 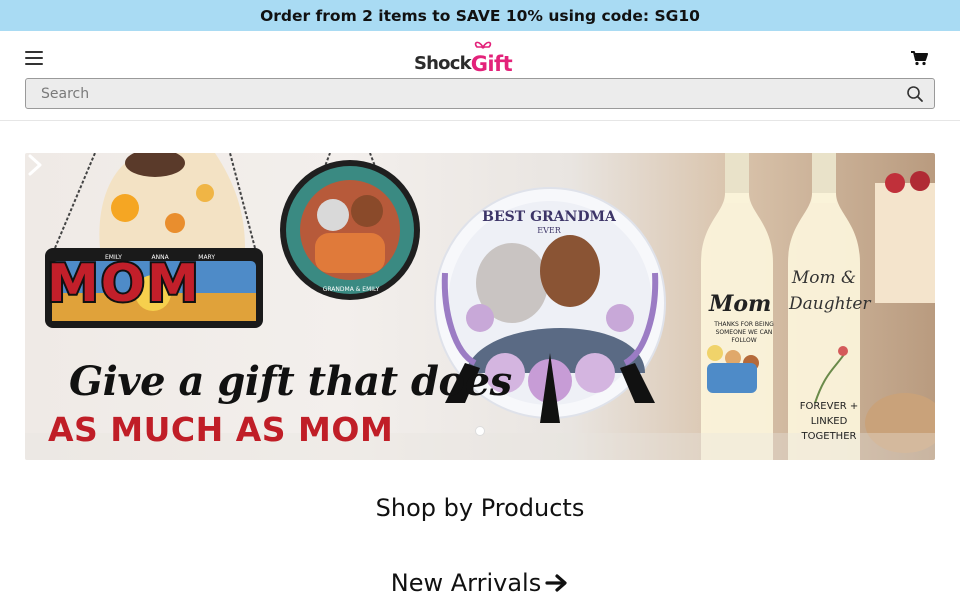 I want to click on medallion-label: GRANDMA & EMILY, so click(x=351, y=289).